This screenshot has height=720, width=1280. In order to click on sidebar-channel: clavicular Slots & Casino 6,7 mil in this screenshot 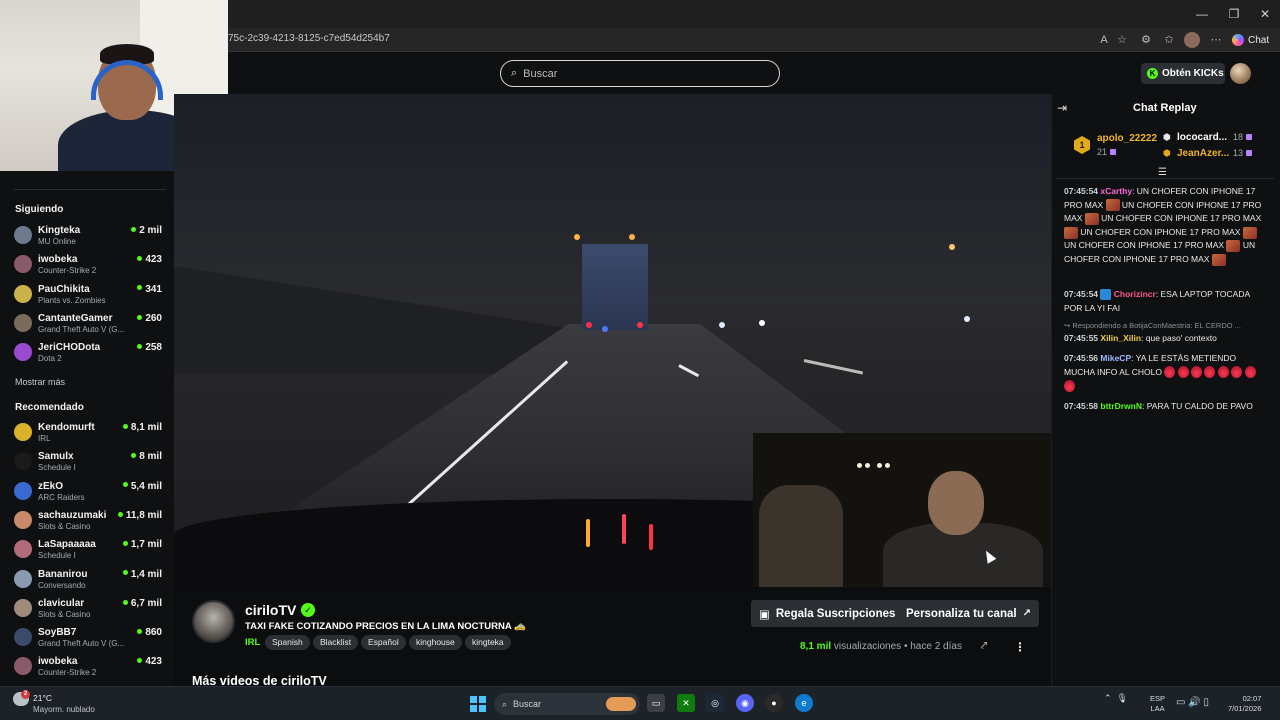, I will do `click(89, 609)`.